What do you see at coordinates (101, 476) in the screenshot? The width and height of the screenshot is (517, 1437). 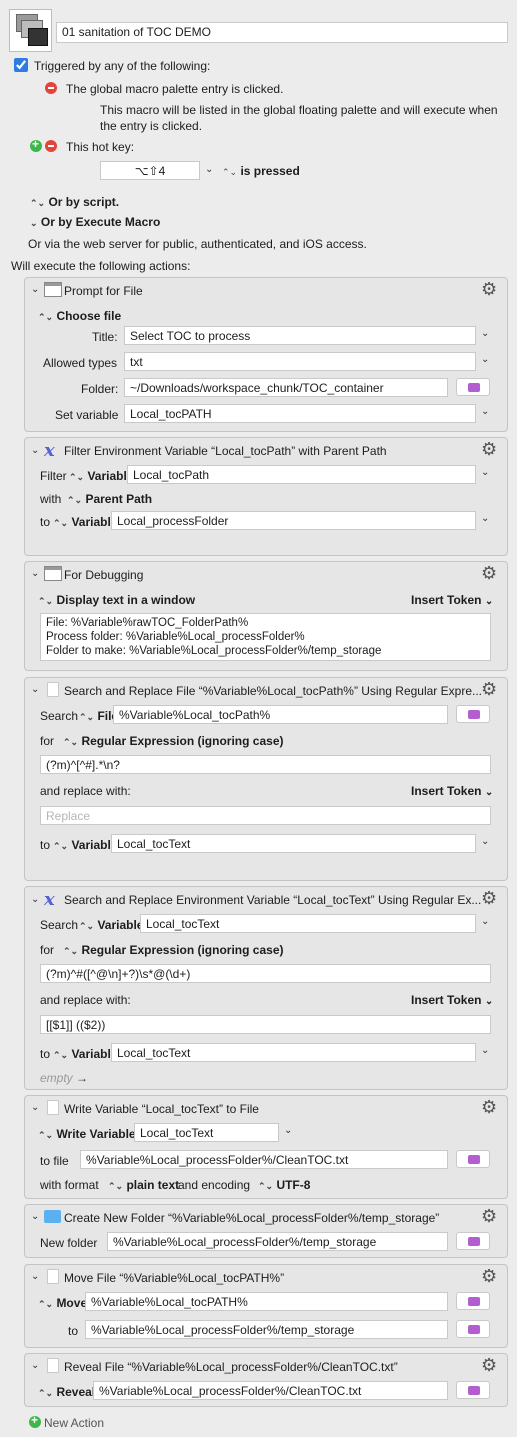 I see `filter-kind-select: ⌃⌄ Variable` at bounding box center [101, 476].